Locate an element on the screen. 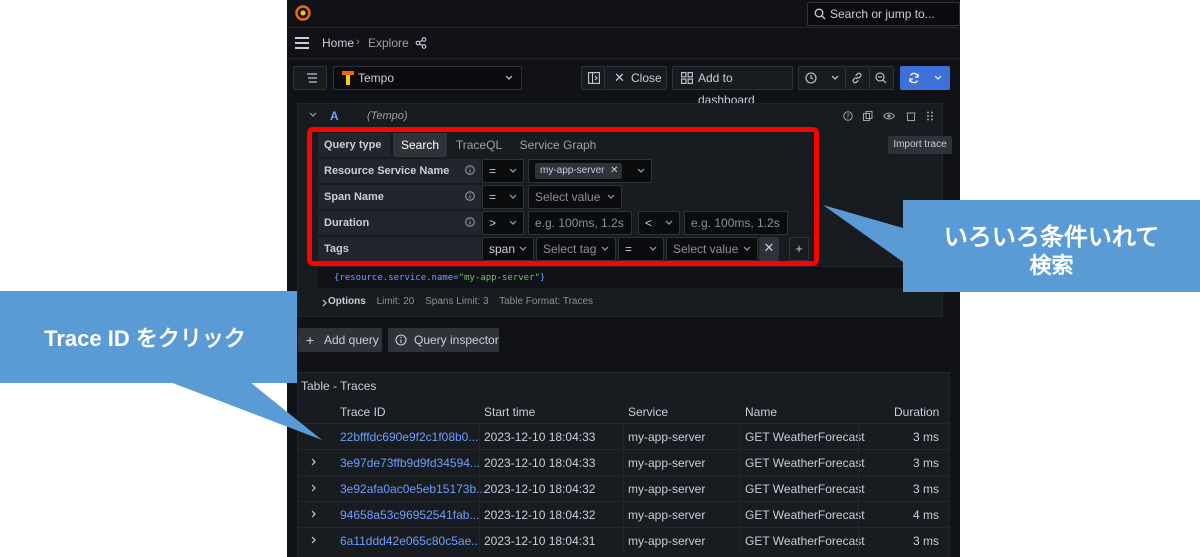 The width and height of the screenshot is (1200, 557). search-conditions-callout: いろいろ条件いれて 検索 is located at coordinates (1051, 246).